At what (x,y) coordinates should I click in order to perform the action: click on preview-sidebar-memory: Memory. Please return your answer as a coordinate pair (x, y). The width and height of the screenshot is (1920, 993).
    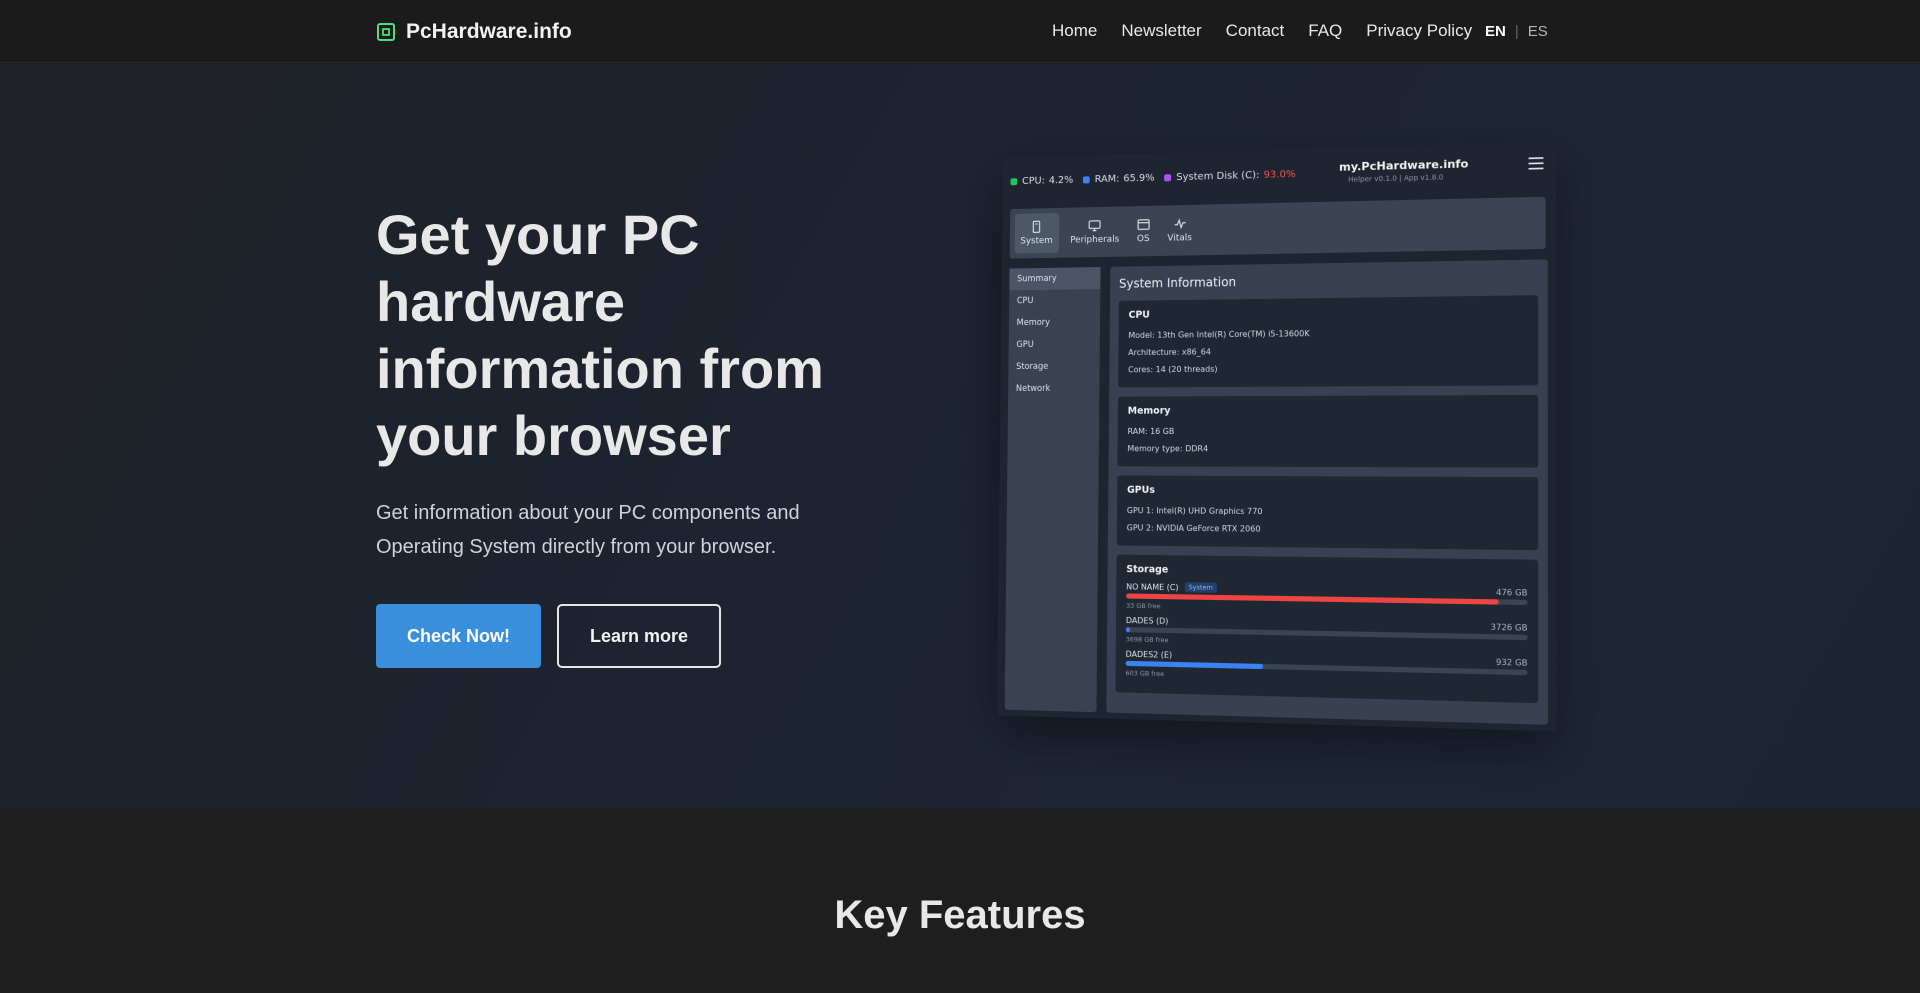
    Looking at the image, I should click on (1033, 323).